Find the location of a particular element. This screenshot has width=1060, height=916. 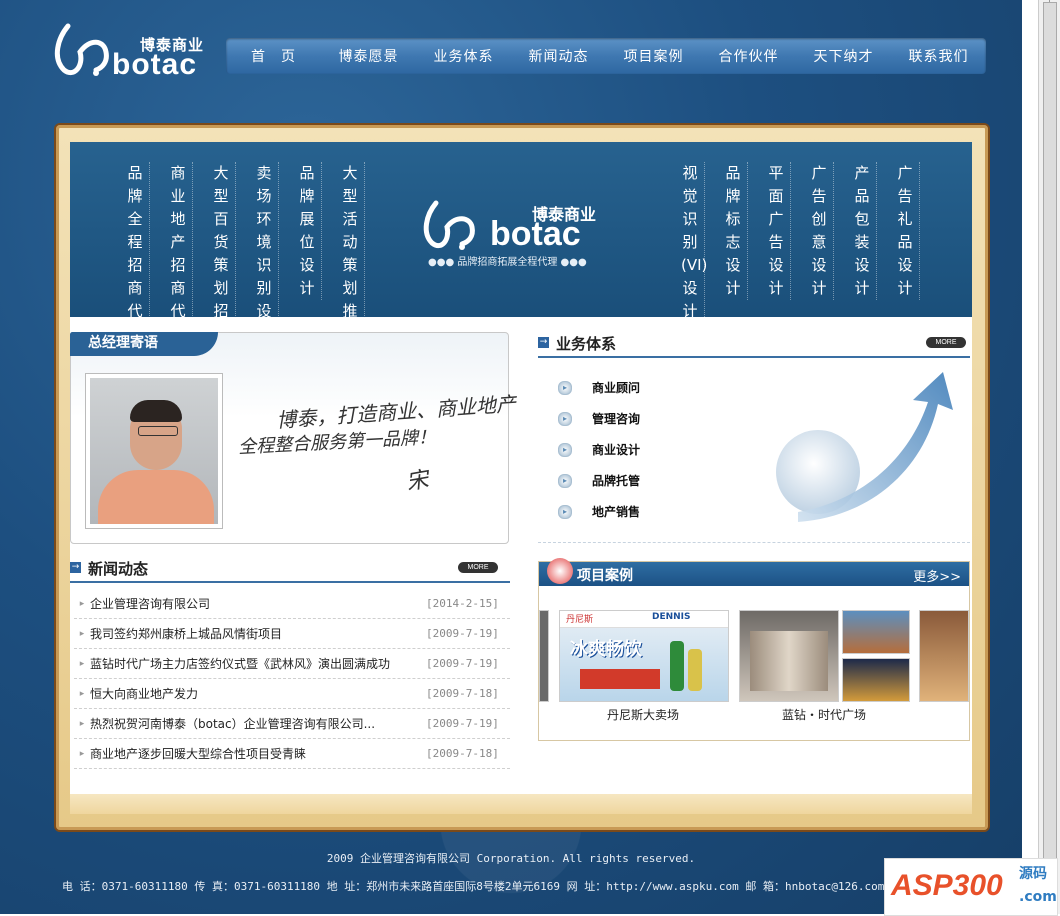

cases-title: 项目案例 is located at coordinates (605, 576).